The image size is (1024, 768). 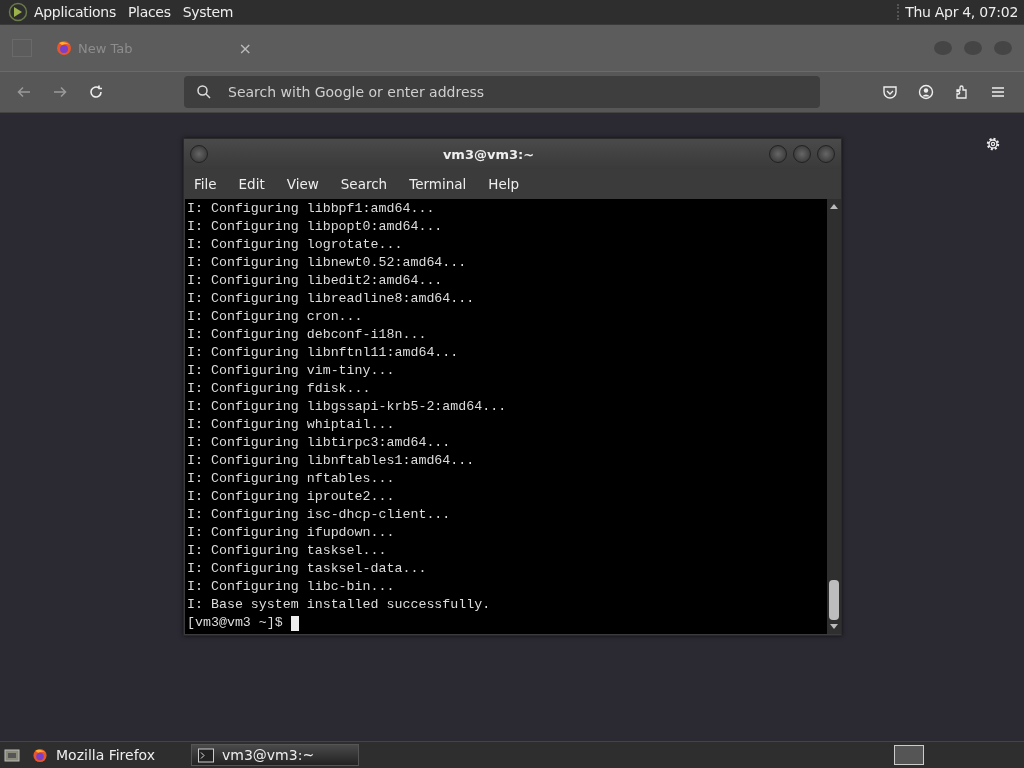 I want to click on settings-icon, so click(x=993, y=144).